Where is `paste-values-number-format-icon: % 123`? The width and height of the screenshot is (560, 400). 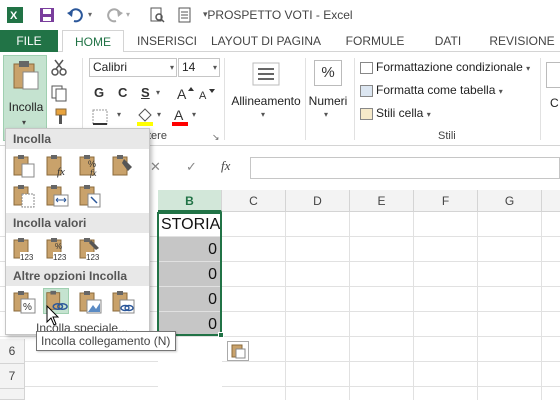
paste-values-number-format-icon: % 123 is located at coordinates (57, 249).